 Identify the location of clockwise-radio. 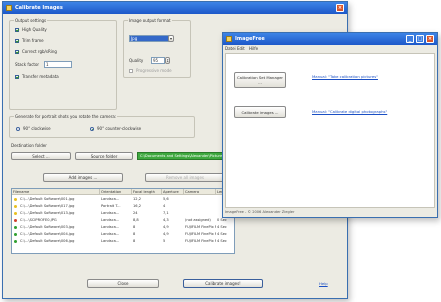
(18, 129).